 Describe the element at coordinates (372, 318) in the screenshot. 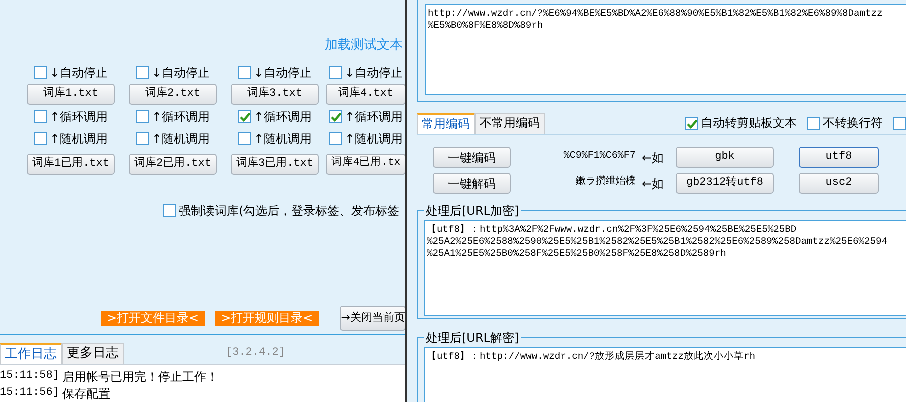

I see `close-page-button: →关闭当前页` at that location.